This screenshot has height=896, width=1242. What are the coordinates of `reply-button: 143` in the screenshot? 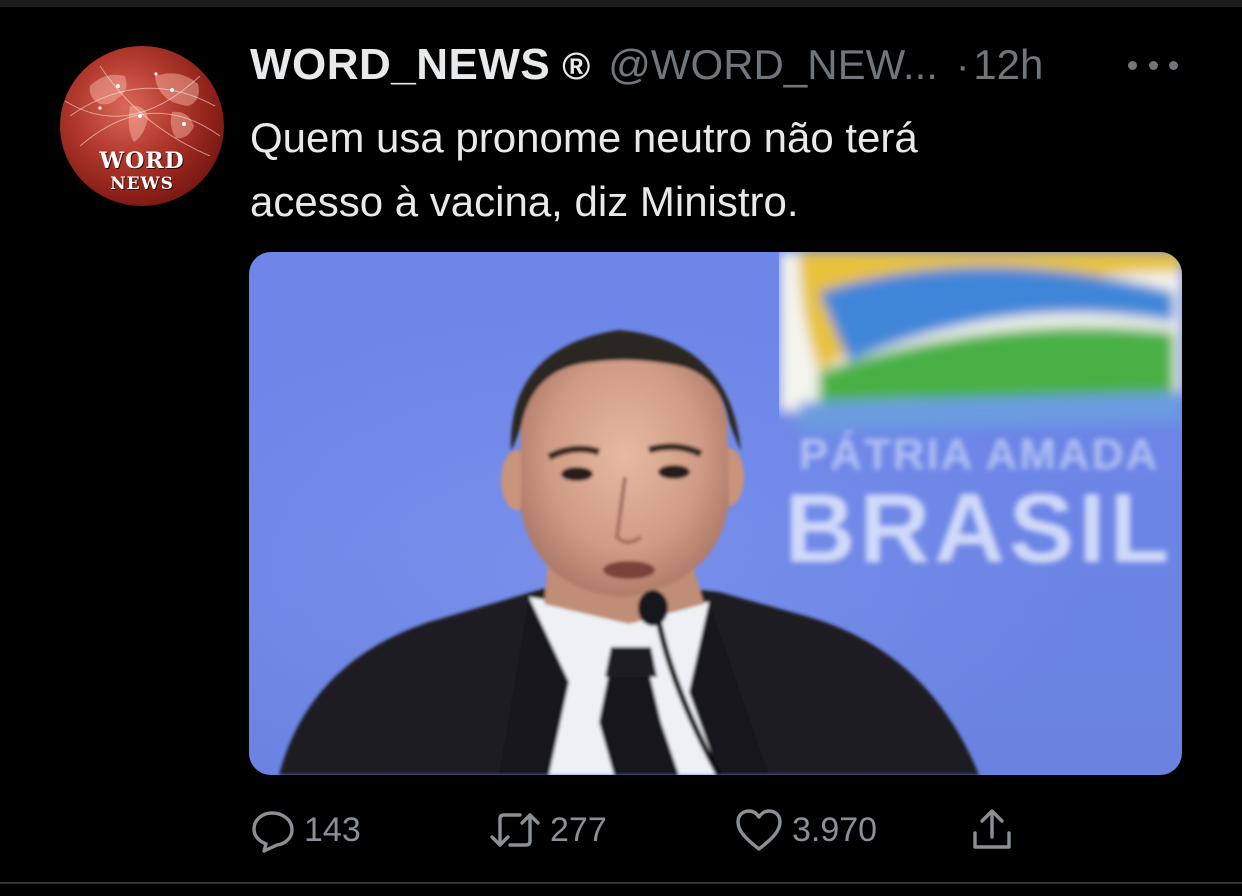 It's located at (305, 830).